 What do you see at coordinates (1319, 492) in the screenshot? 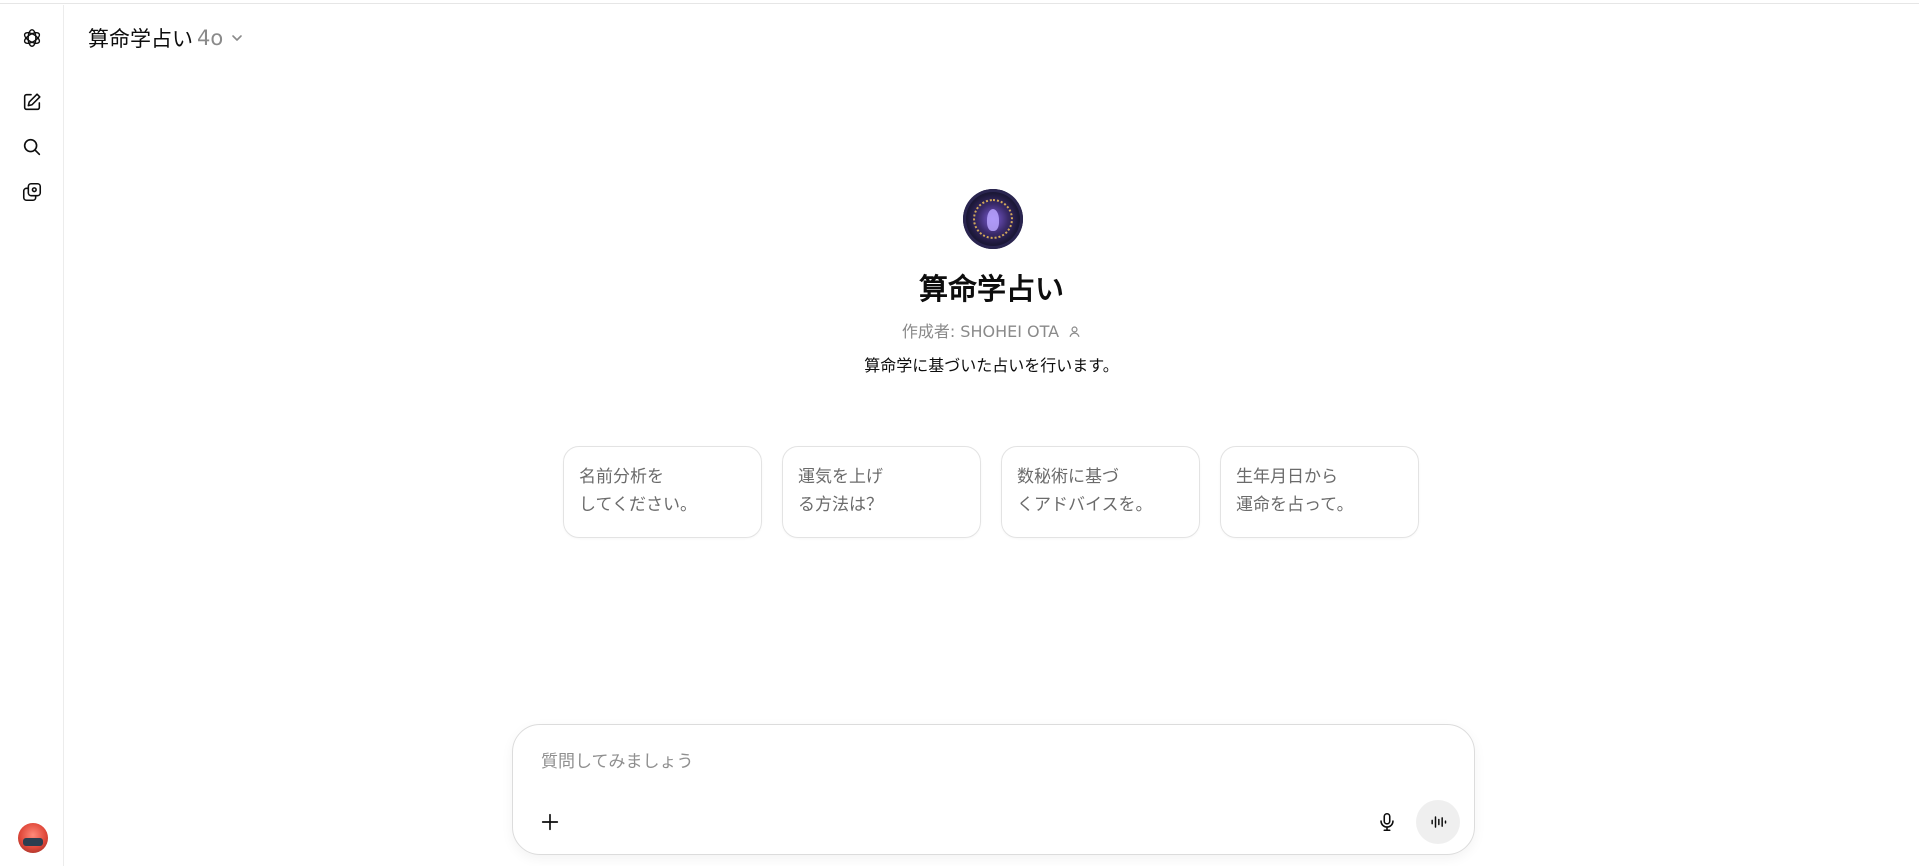
I see `starter-card: 生年月日から 運命を占って。` at bounding box center [1319, 492].